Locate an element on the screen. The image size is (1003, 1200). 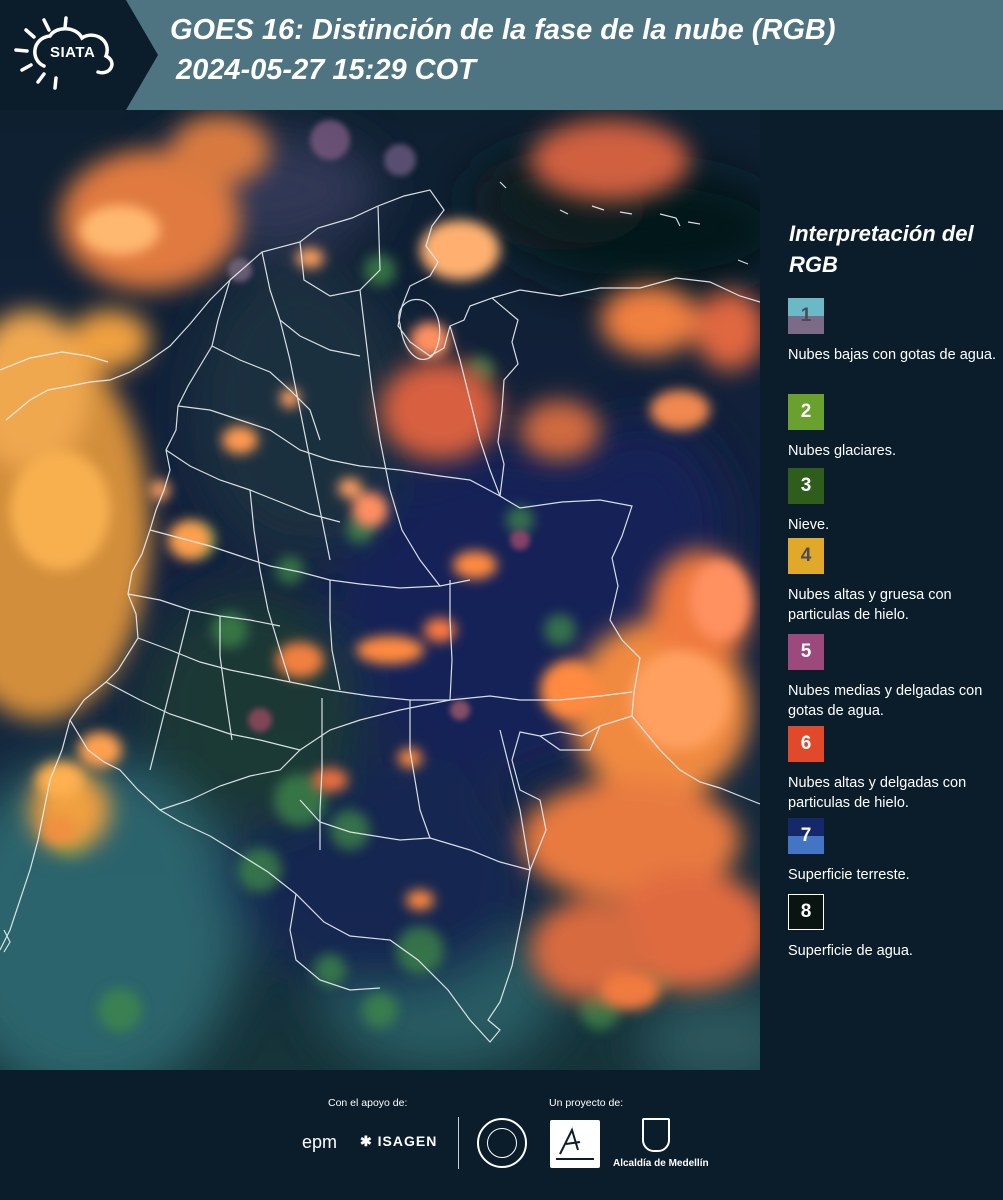
legend-swatch-8: 8 is located at coordinates (806, 912).